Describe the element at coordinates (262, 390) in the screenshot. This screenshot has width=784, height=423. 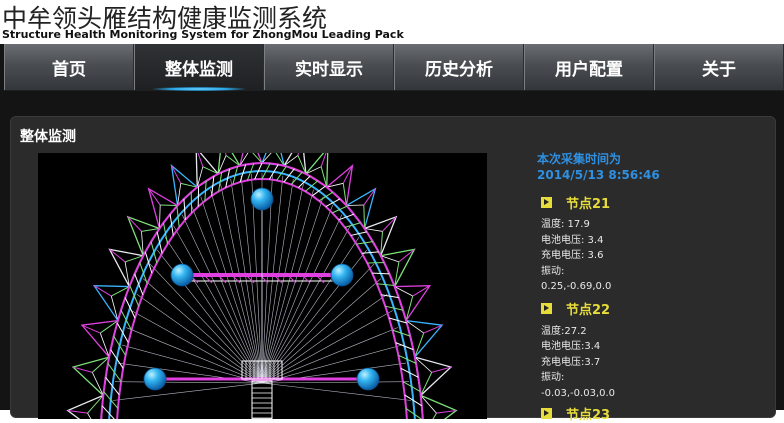
I see `center-platform` at that location.